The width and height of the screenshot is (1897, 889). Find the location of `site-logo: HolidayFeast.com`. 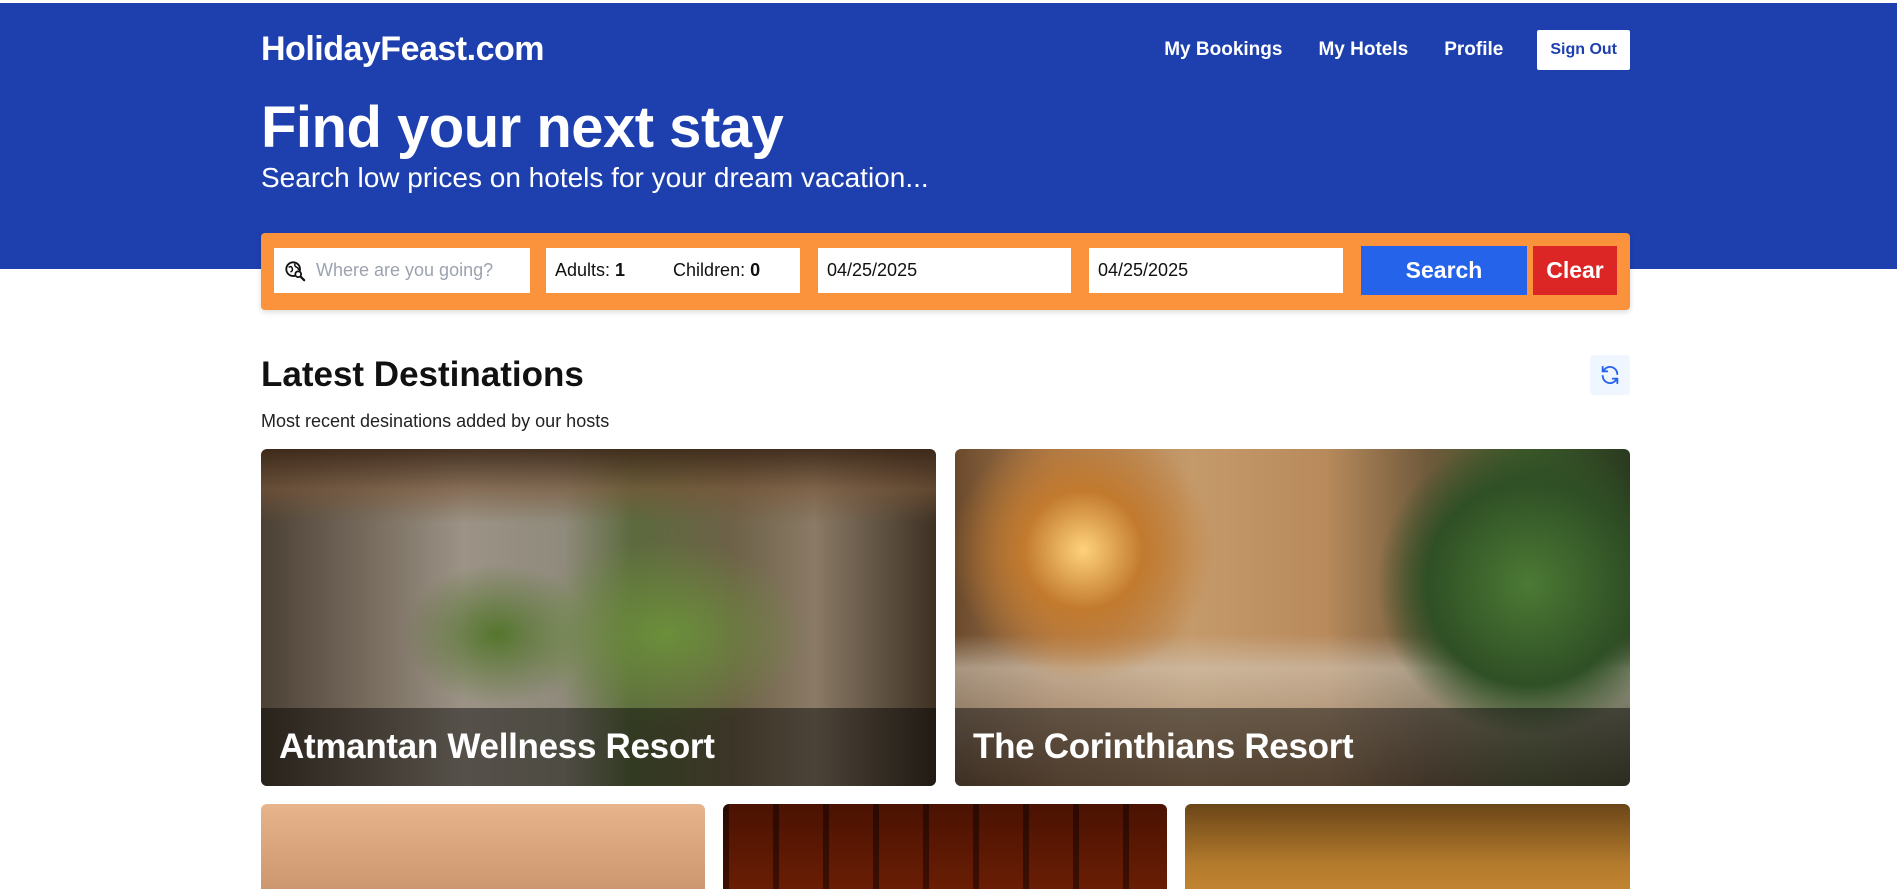

site-logo: HolidayFeast.com is located at coordinates (402, 49).